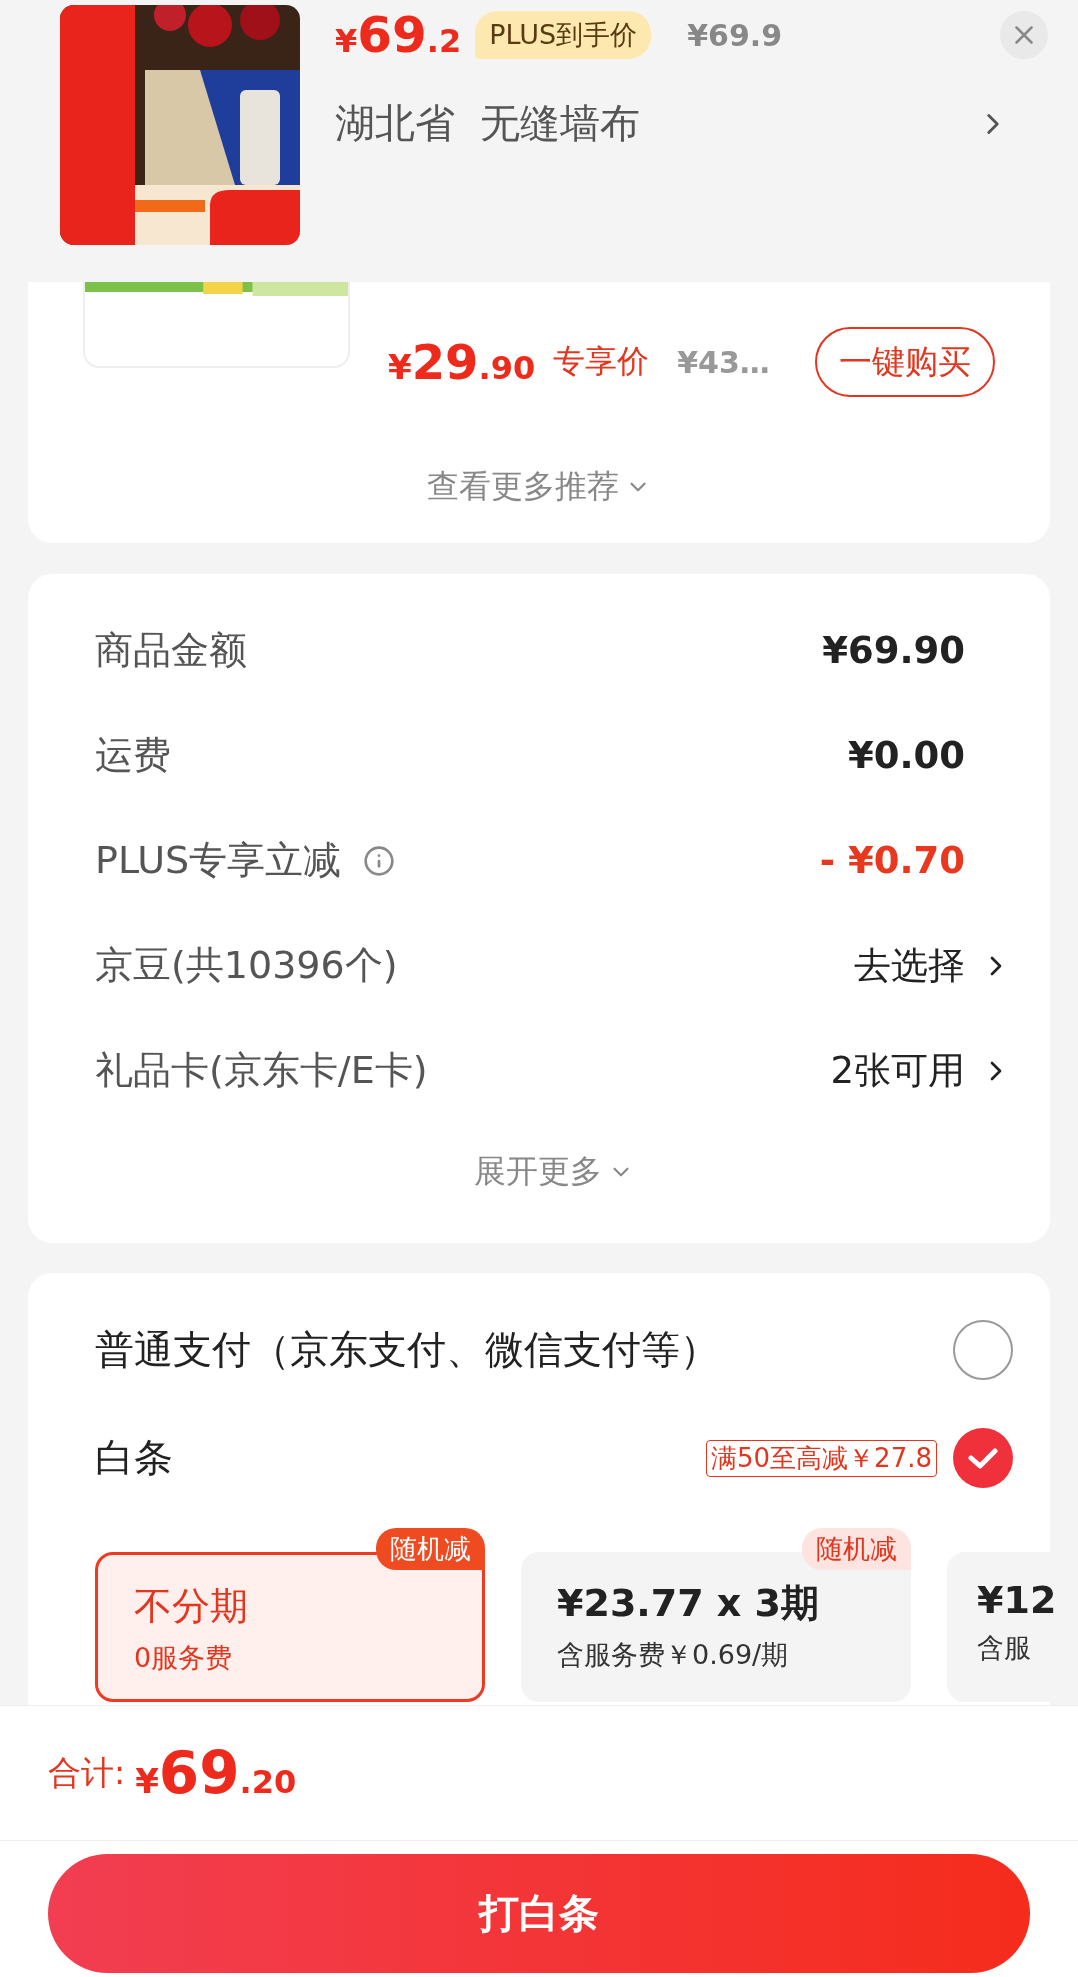  I want to click on check-icon, so click(983, 1458).